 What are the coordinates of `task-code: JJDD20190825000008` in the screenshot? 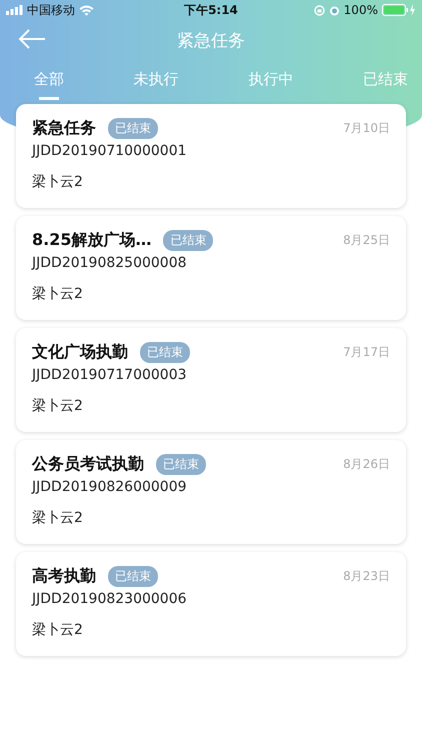 It's located at (110, 263).